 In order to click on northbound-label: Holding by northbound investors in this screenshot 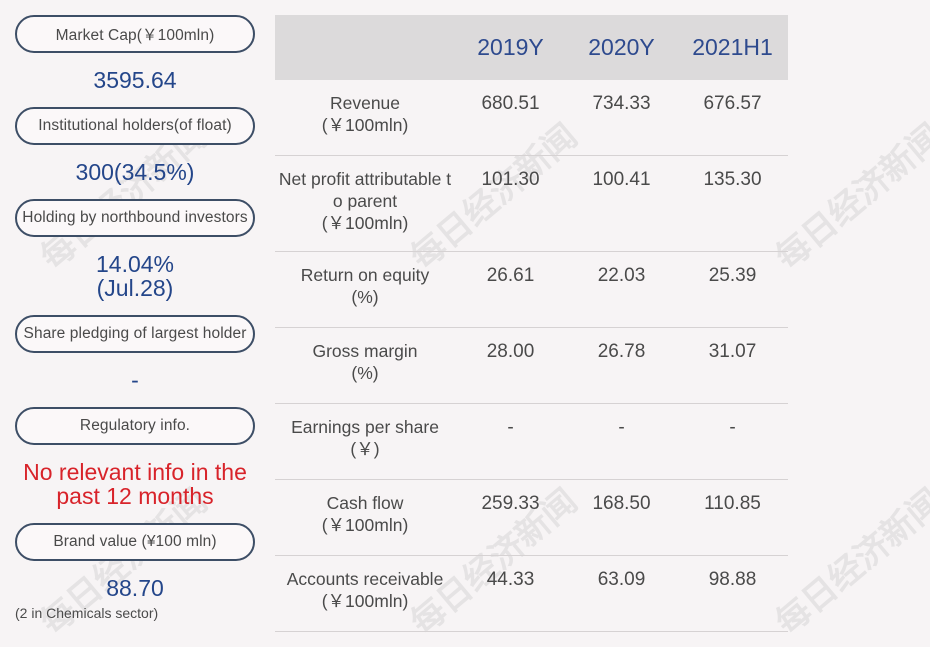, I will do `click(135, 218)`.